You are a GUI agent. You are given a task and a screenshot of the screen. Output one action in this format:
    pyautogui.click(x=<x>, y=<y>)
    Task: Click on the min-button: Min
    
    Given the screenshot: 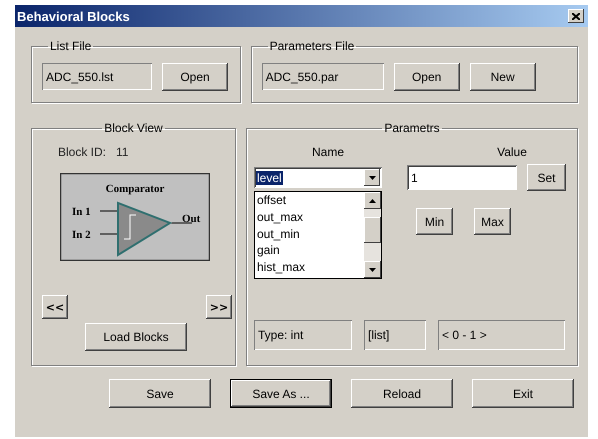 What is the action you would take?
    pyautogui.click(x=434, y=221)
    